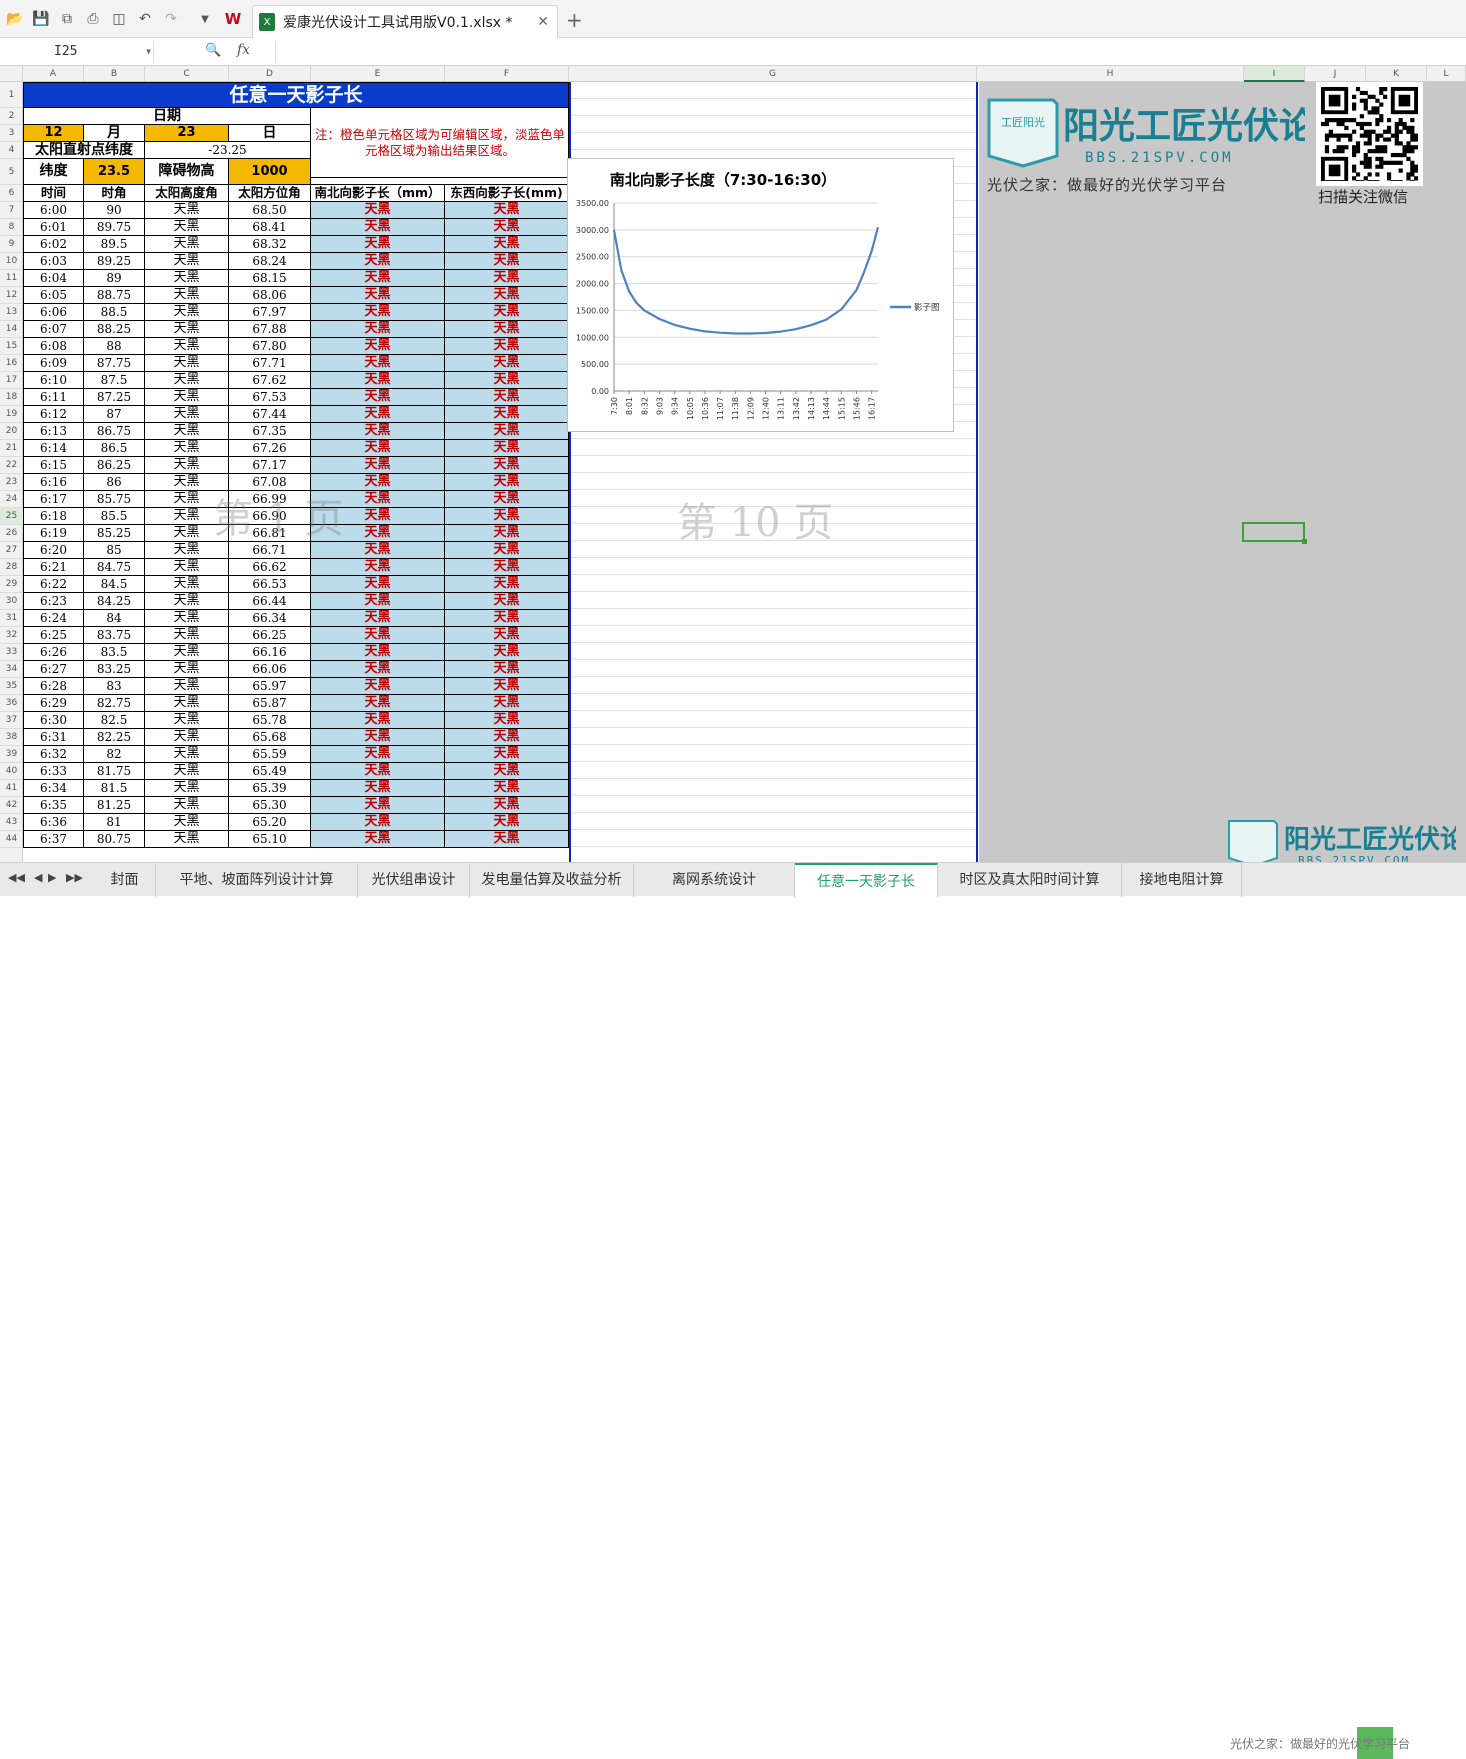 The height and width of the screenshot is (1759, 1466). Describe the element at coordinates (11, 533) in the screenshot. I see `row-header-26: 26` at that location.